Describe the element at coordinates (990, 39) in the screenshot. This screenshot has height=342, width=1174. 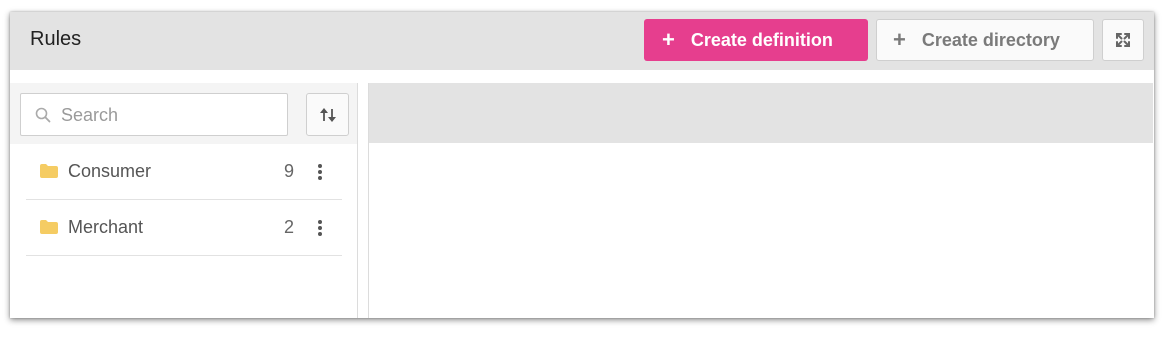
I see `create-directory-label: Create directory` at that location.